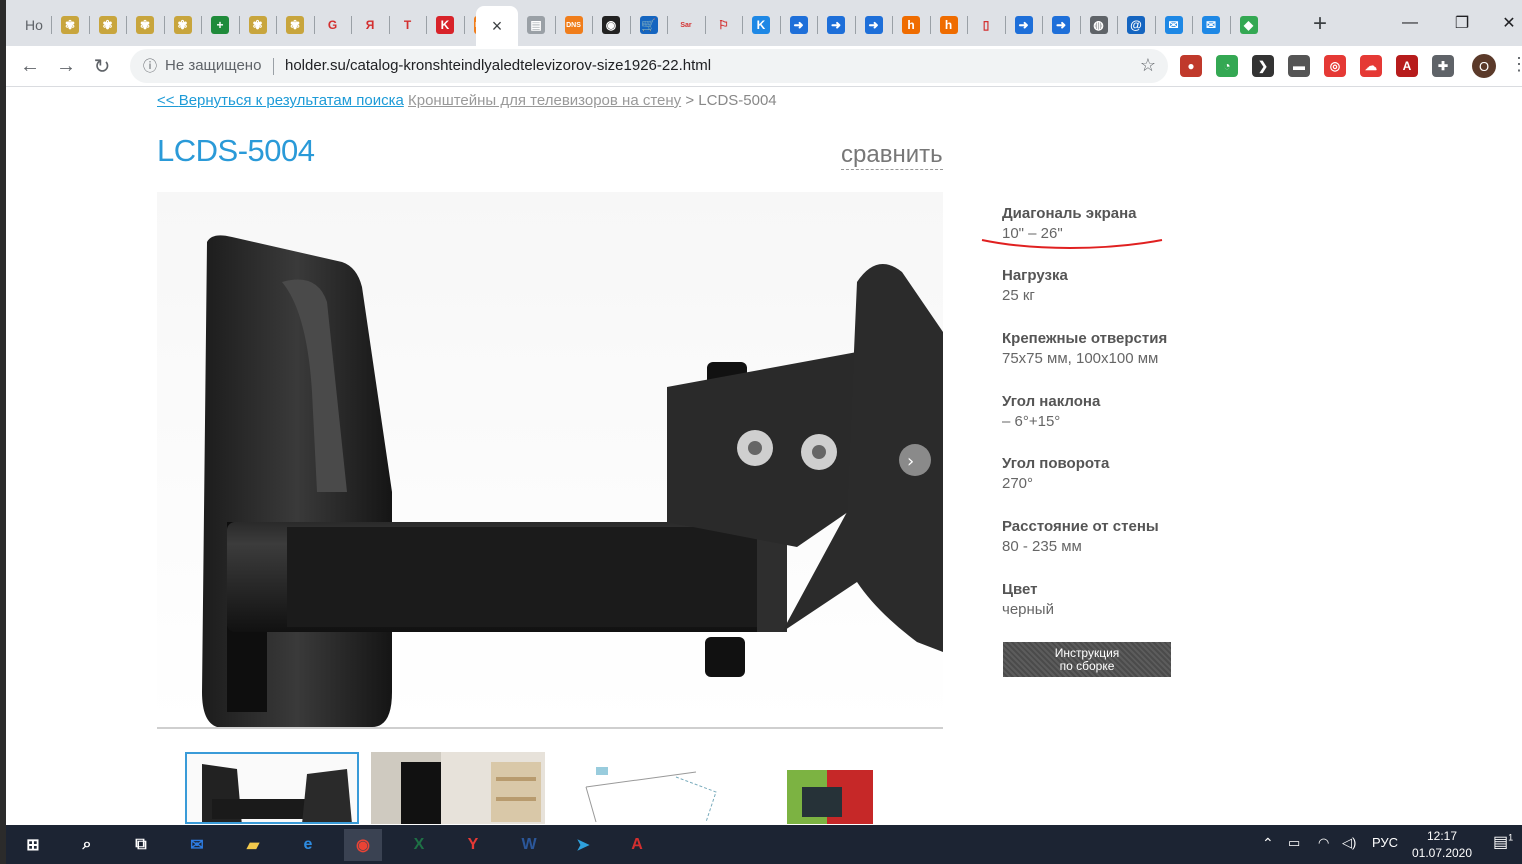  I want to click on reload-button: ↻, so click(102, 66).